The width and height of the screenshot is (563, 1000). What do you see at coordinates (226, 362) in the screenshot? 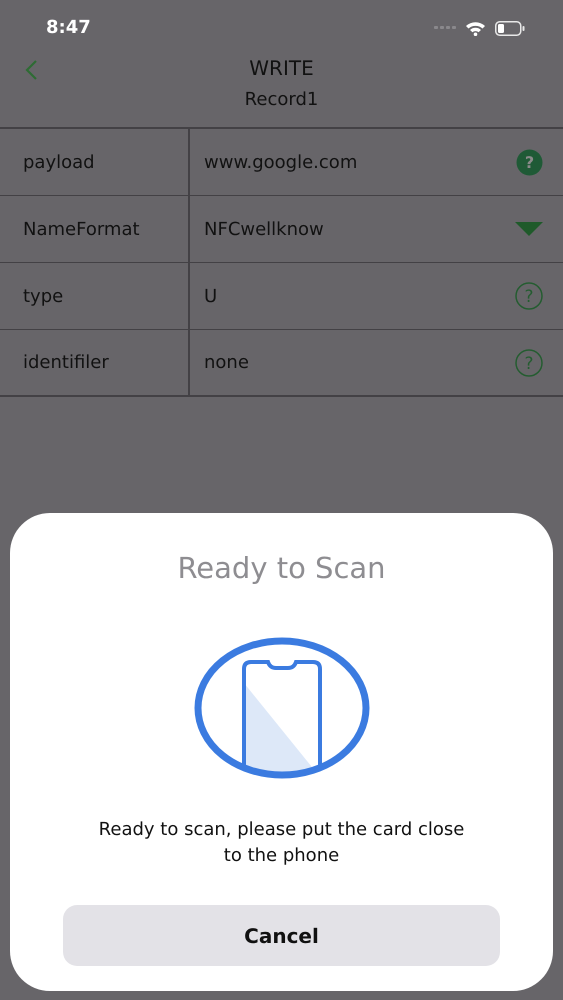
I see `field-value: none` at bounding box center [226, 362].